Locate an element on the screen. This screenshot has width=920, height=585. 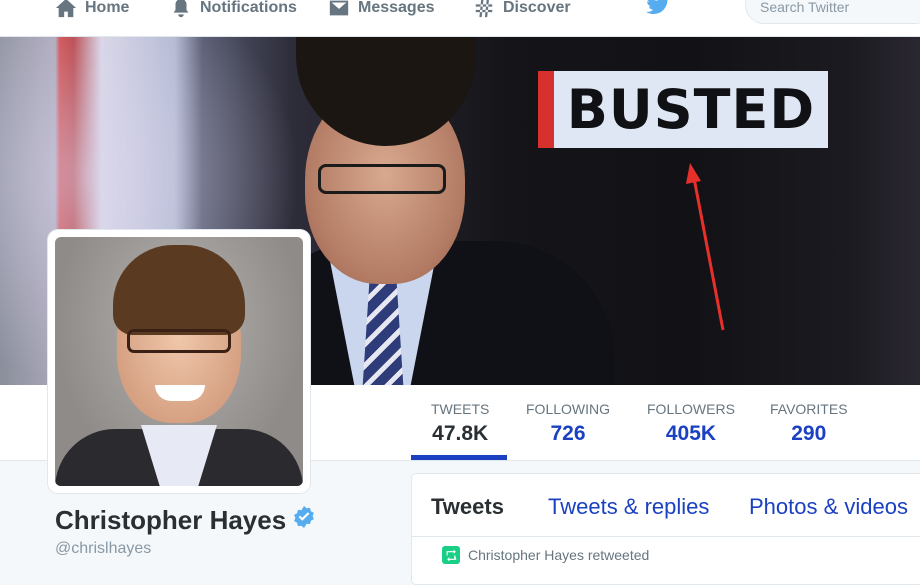
bell-icon is located at coordinates (181, 9).